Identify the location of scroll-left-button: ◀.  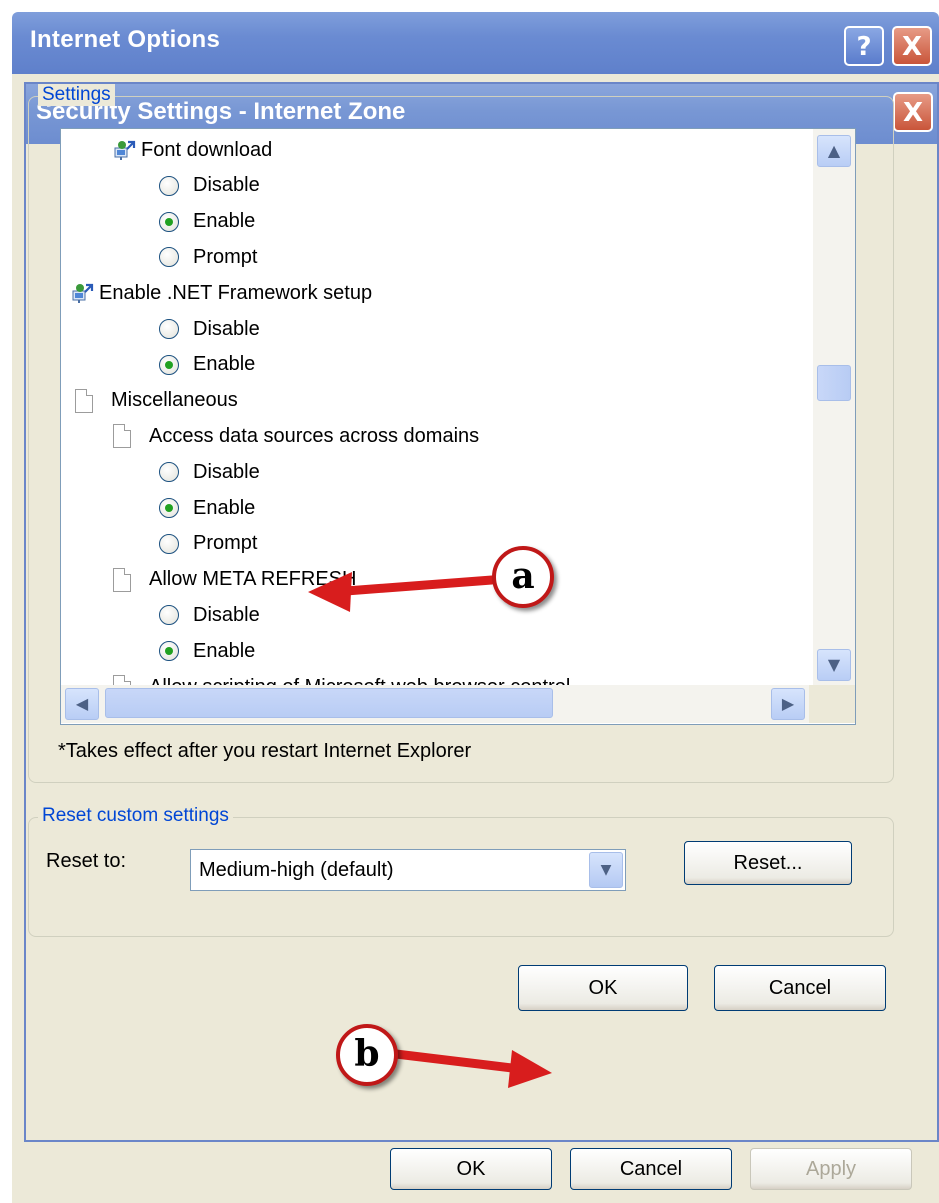
(82, 704).